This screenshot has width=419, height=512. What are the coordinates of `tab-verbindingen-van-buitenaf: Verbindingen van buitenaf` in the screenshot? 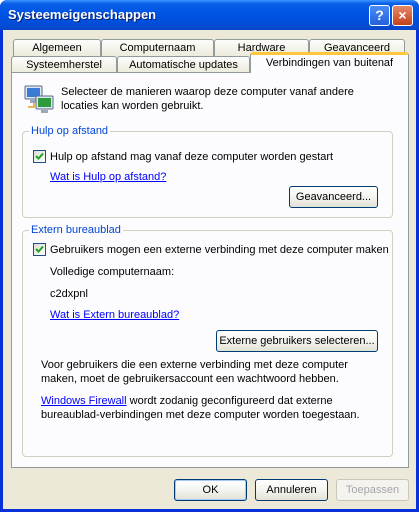 It's located at (329, 62).